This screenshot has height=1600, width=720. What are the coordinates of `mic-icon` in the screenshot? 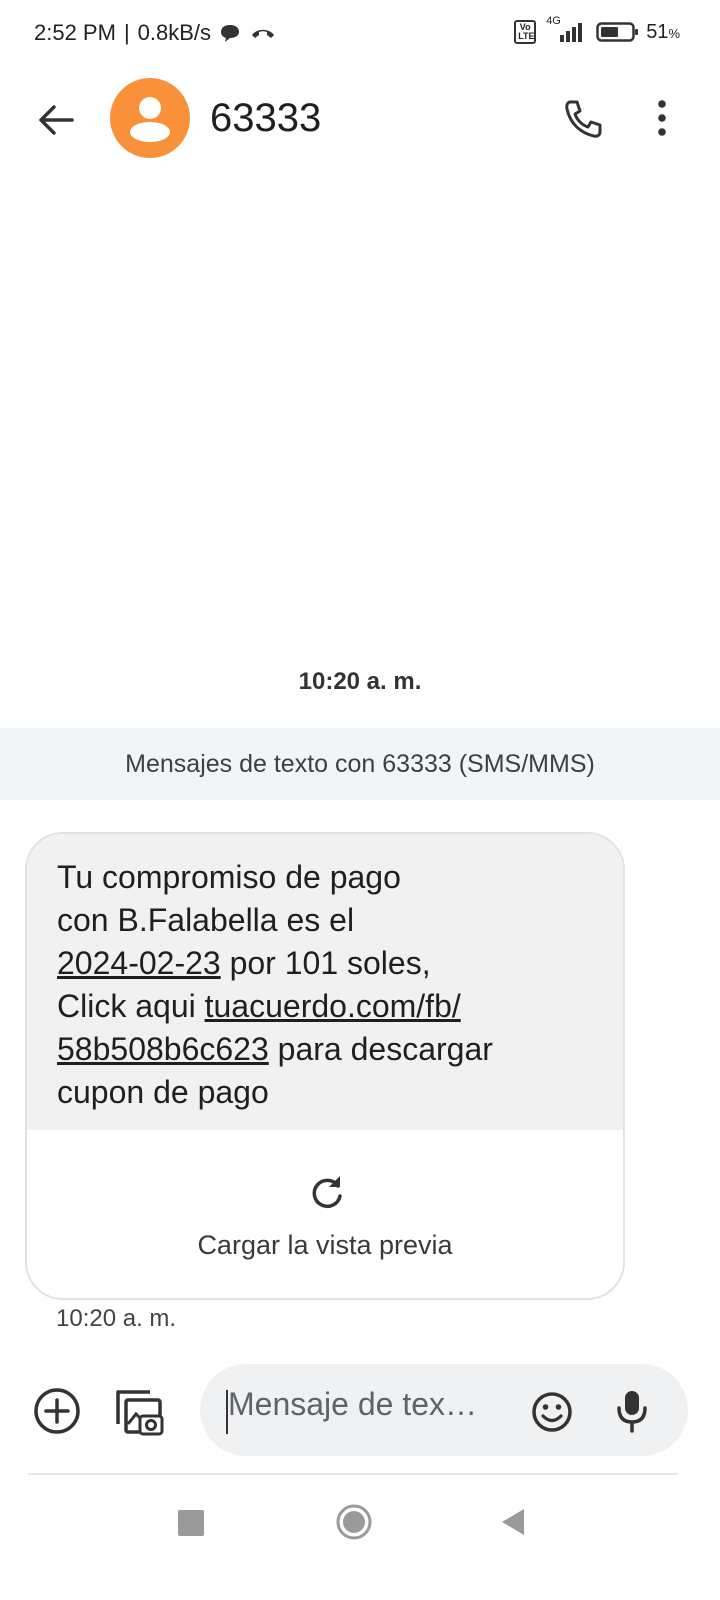 It's located at (632, 1412).